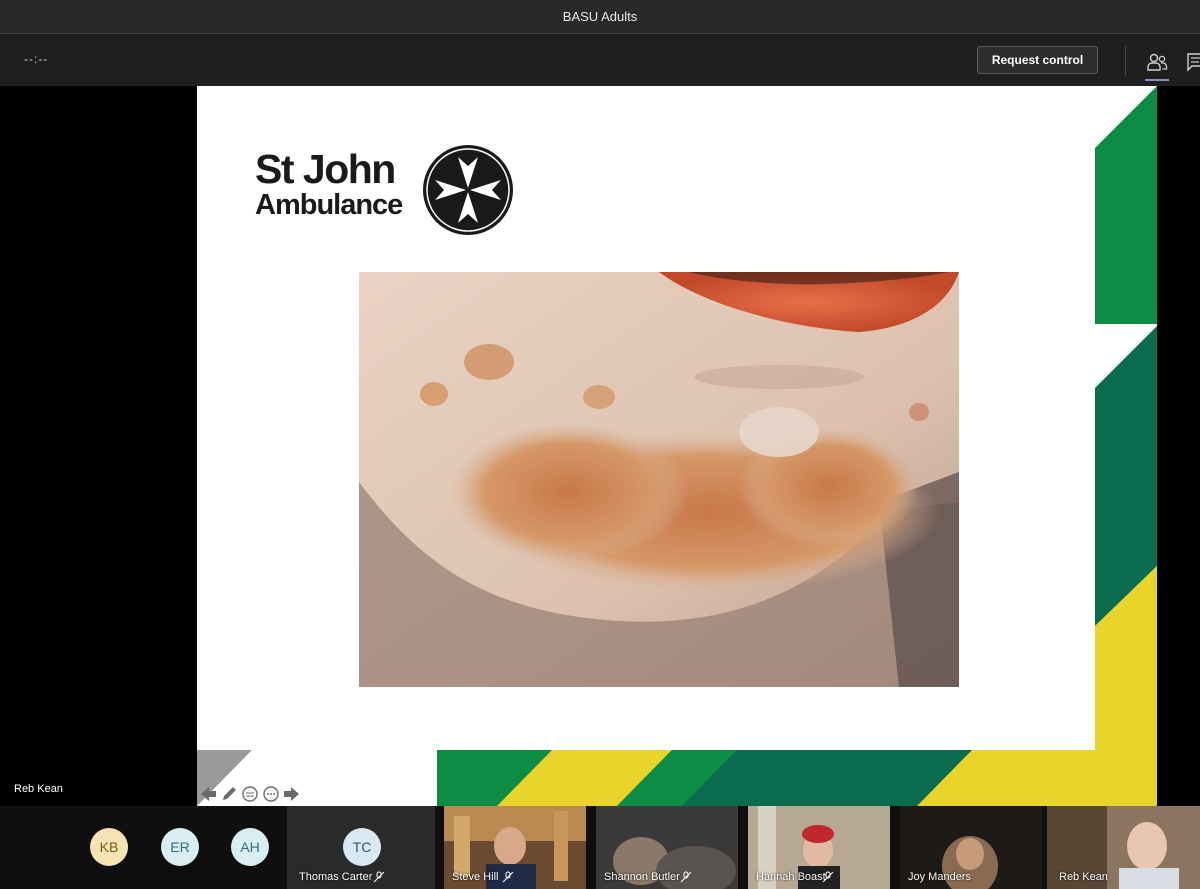 This screenshot has height=889, width=1200. I want to click on maltese-cross-icon, so click(468, 190).